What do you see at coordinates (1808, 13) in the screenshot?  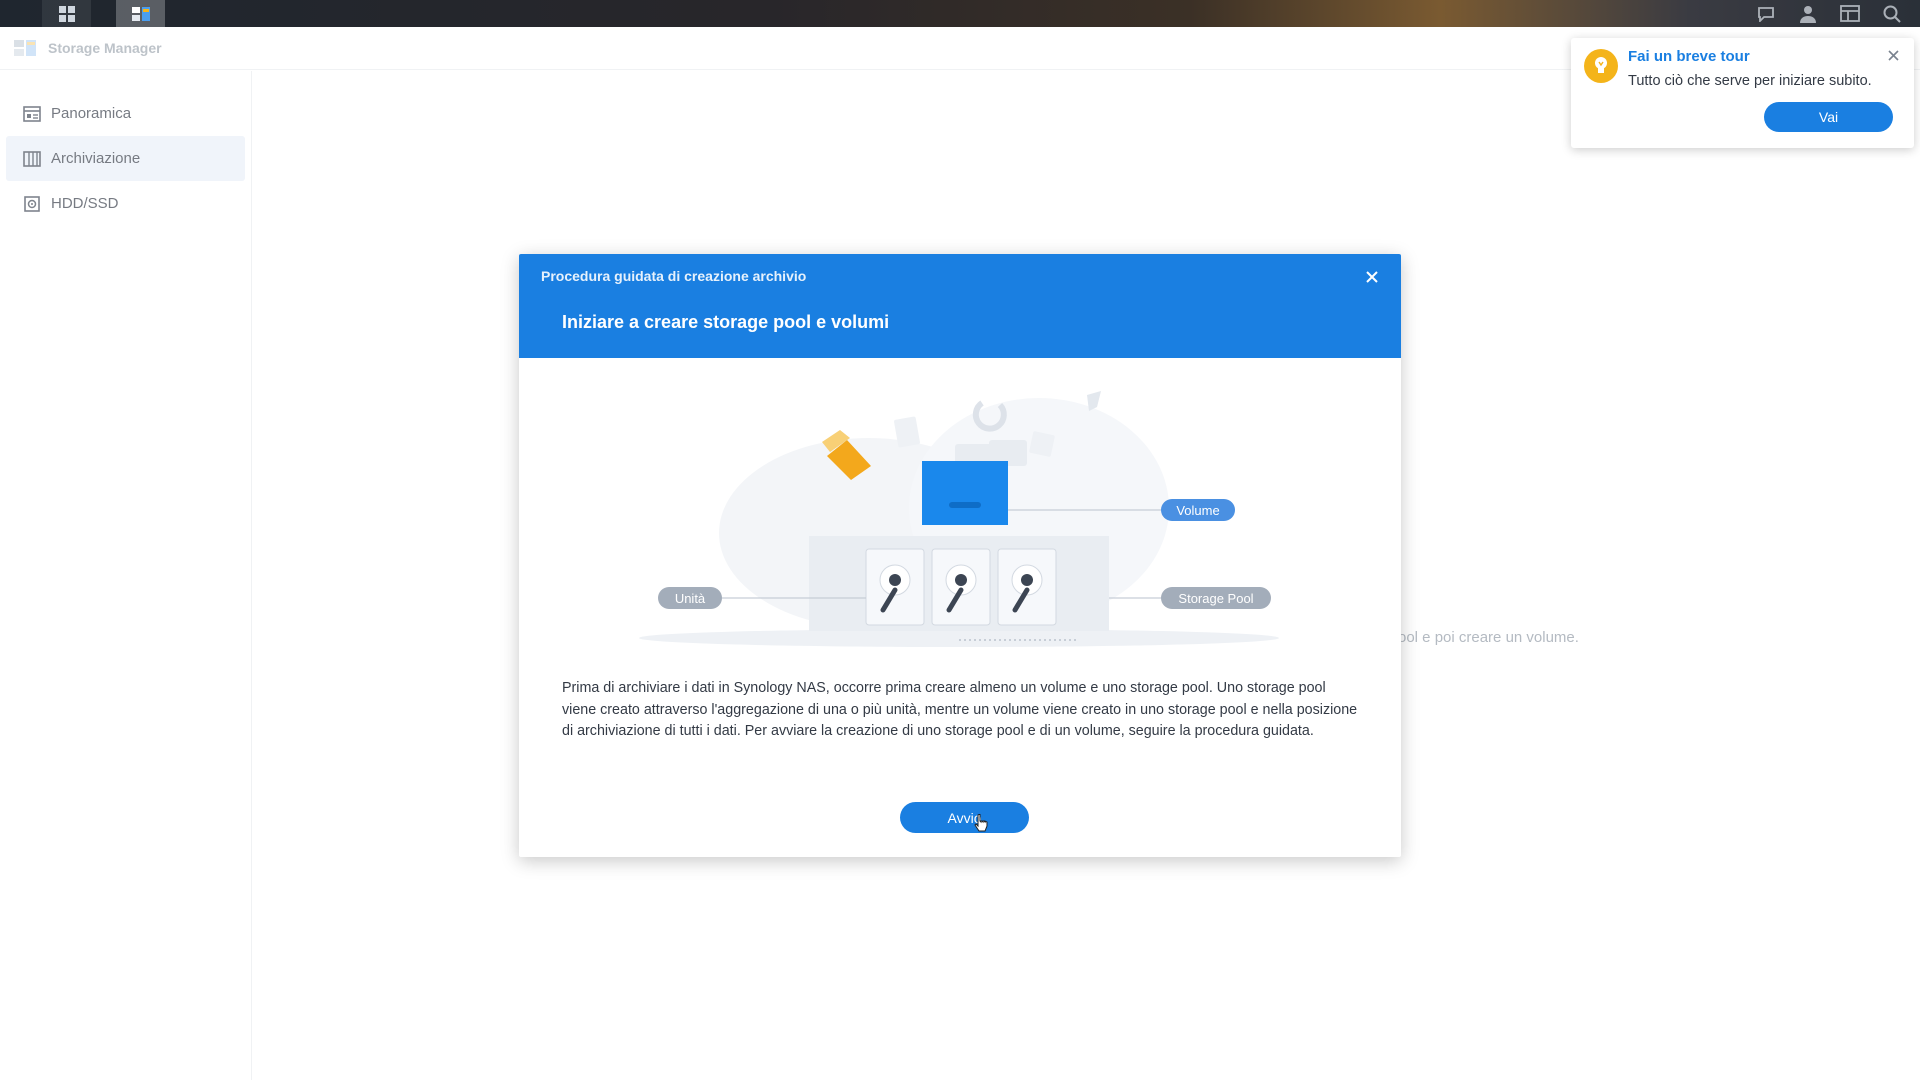 I see `user-icon` at bounding box center [1808, 13].